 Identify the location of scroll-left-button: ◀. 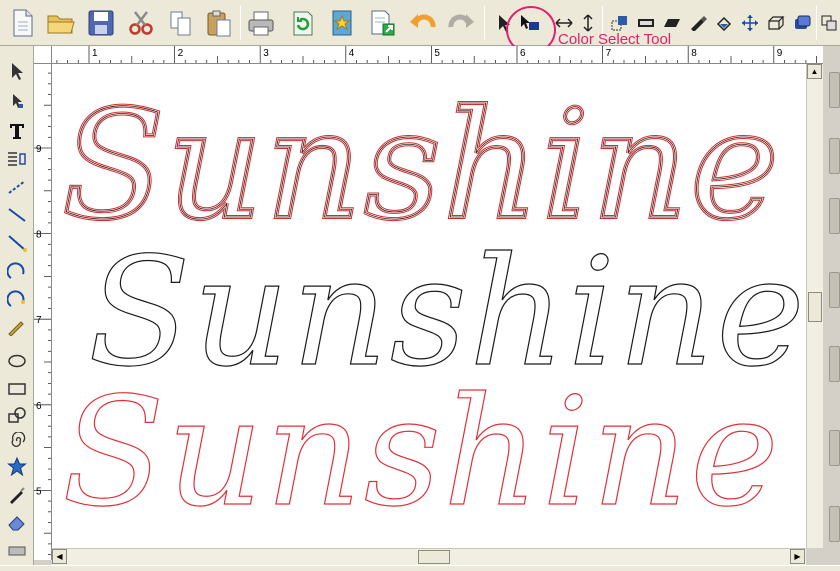
(59, 556).